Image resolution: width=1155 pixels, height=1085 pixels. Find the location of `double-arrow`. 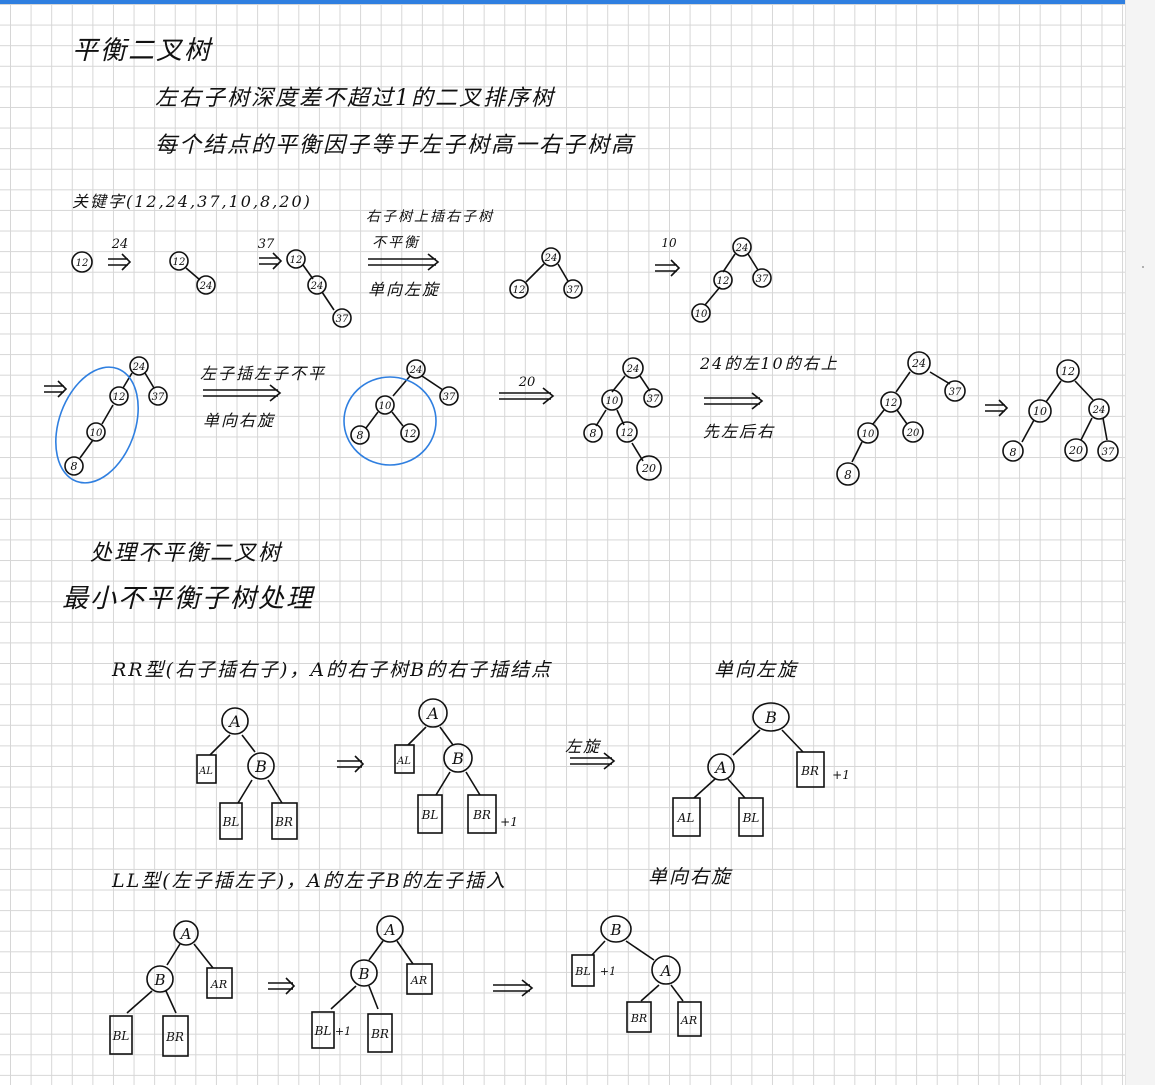

double-arrow is located at coordinates (120, 262).